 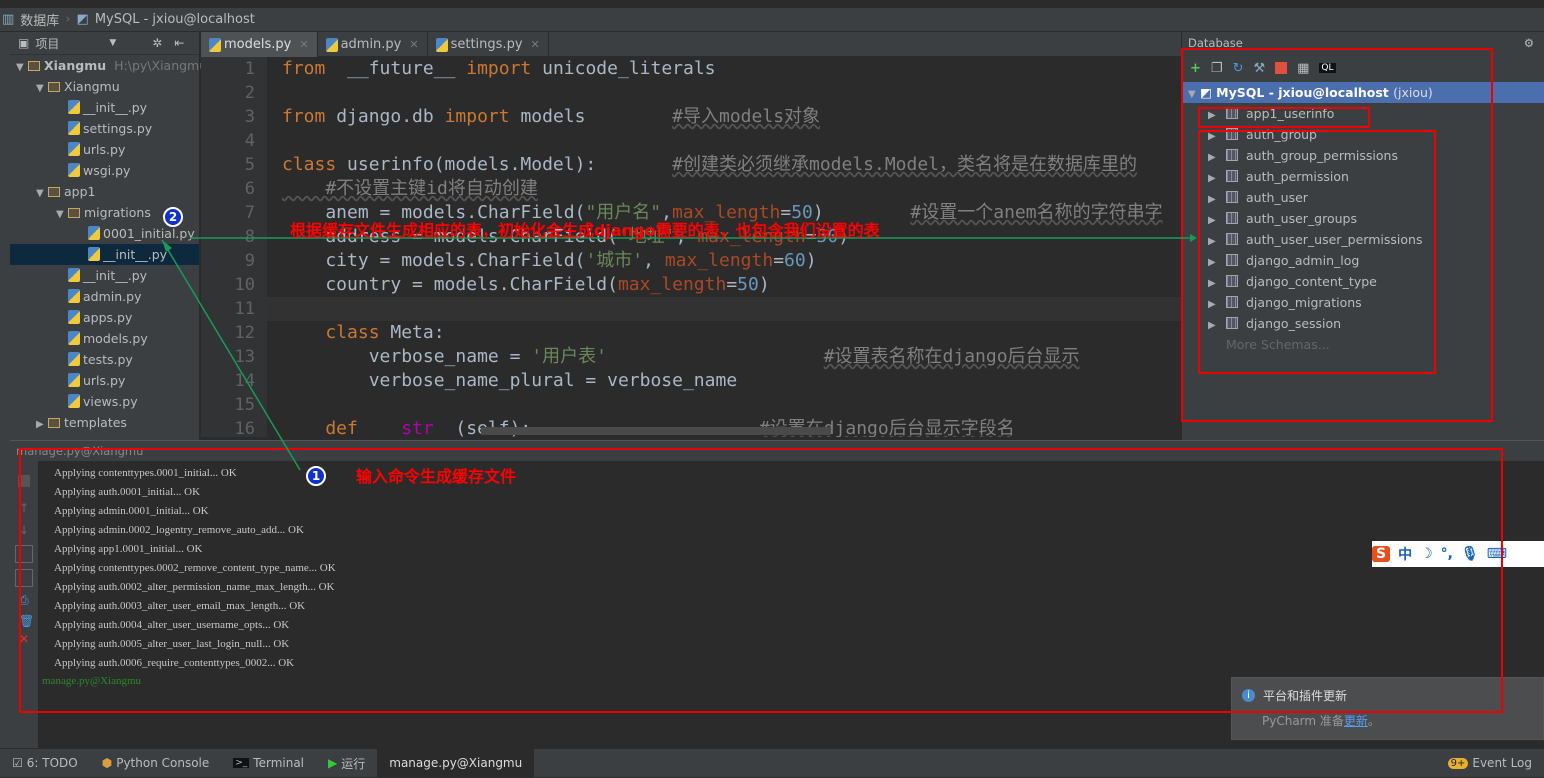 What do you see at coordinates (316, 476) in the screenshot?
I see `annotation-marker-1: 1` at bounding box center [316, 476].